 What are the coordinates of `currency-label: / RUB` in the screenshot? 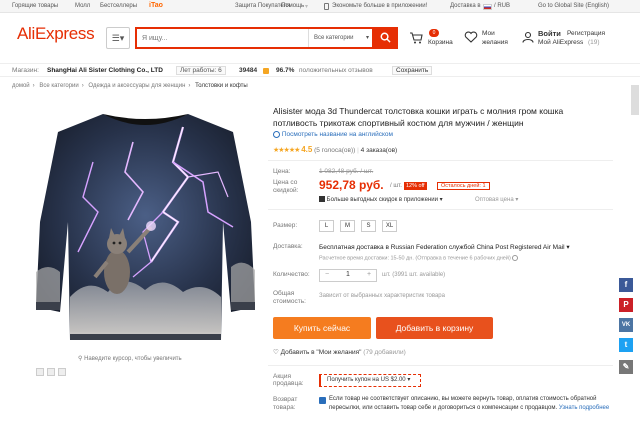 It's located at (502, 6).